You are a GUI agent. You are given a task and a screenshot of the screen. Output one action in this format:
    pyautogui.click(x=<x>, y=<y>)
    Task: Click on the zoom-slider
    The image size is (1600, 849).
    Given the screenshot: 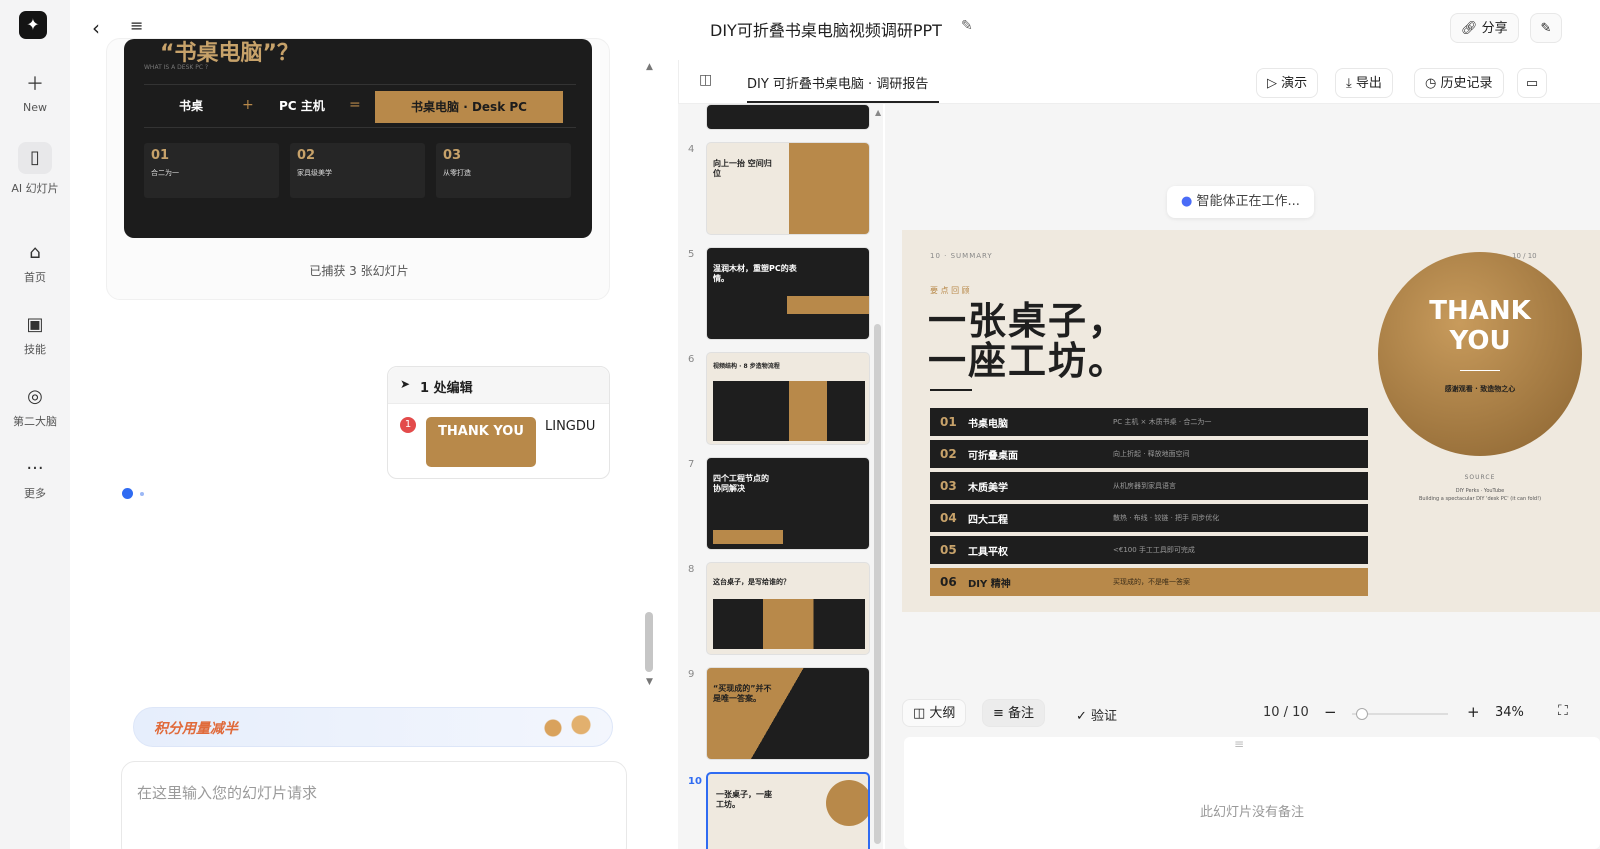 What is the action you would take?
    pyautogui.click(x=1400, y=714)
    